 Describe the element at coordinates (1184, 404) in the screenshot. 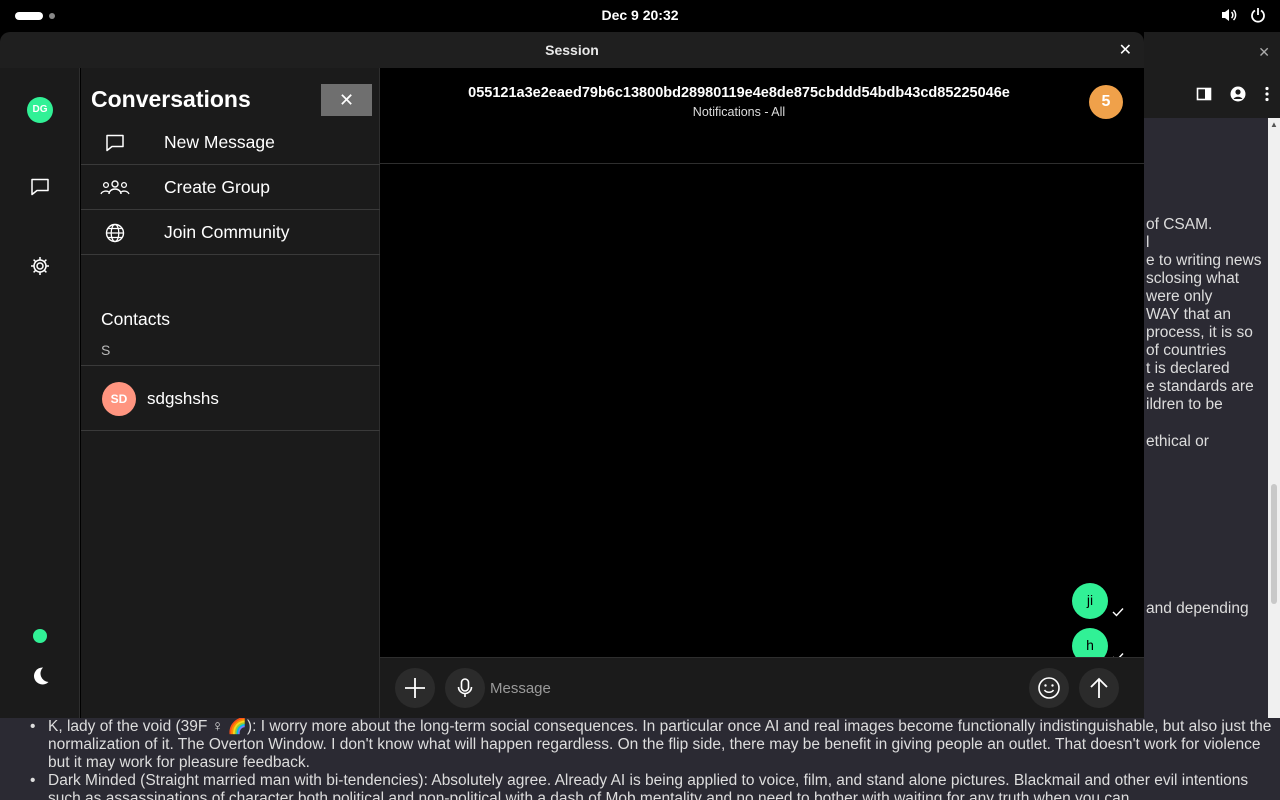

I see `page-text-line: ildren to be` at that location.